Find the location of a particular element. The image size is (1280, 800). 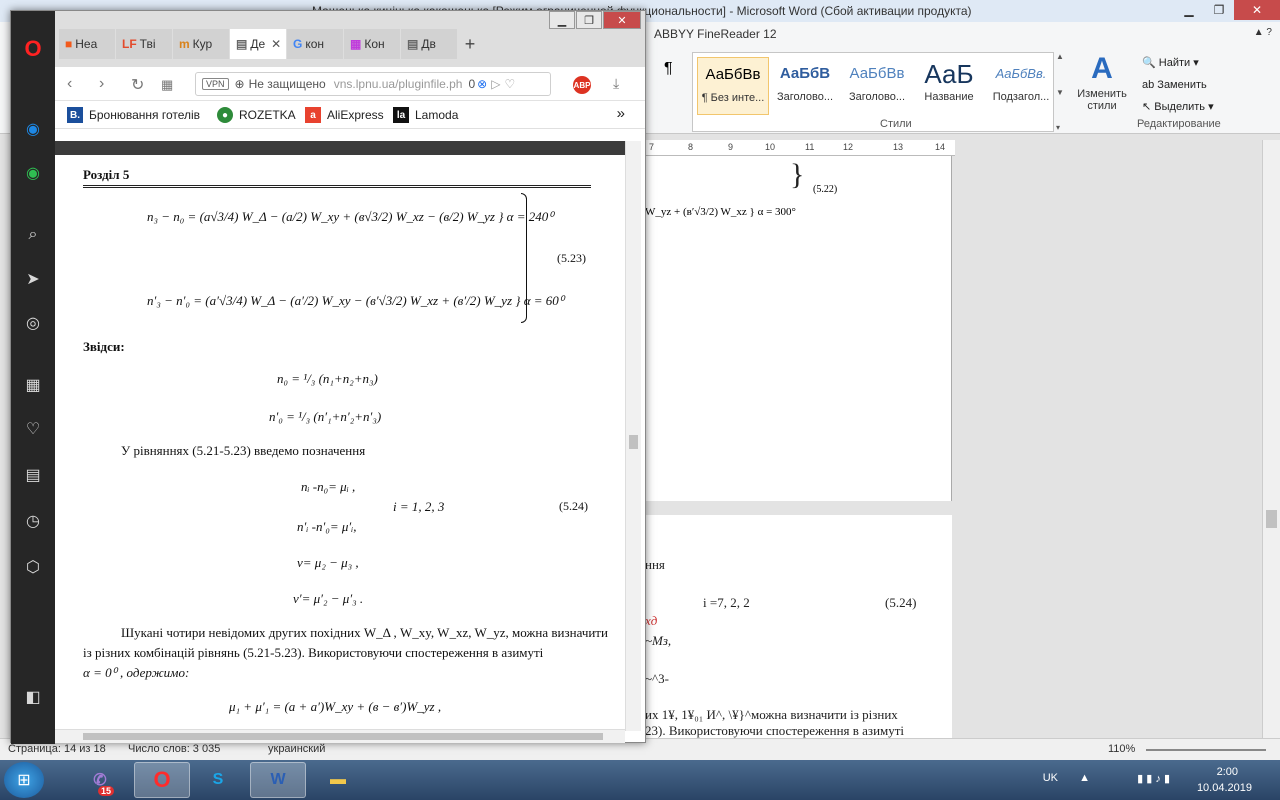

status-page: Страница: 14 из 18 is located at coordinates (57, 749).